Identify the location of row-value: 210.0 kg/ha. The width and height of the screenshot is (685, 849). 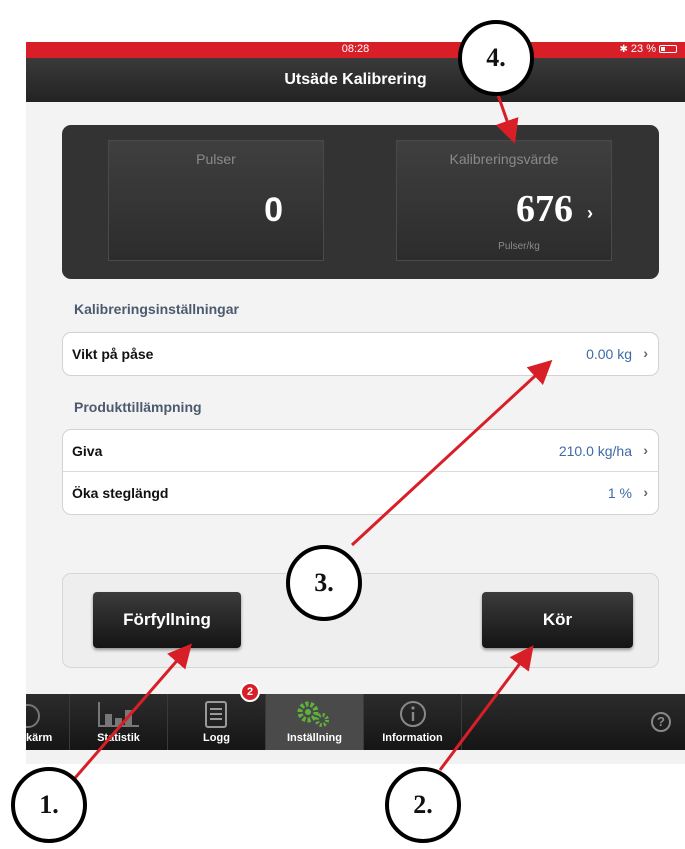
(595, 451).